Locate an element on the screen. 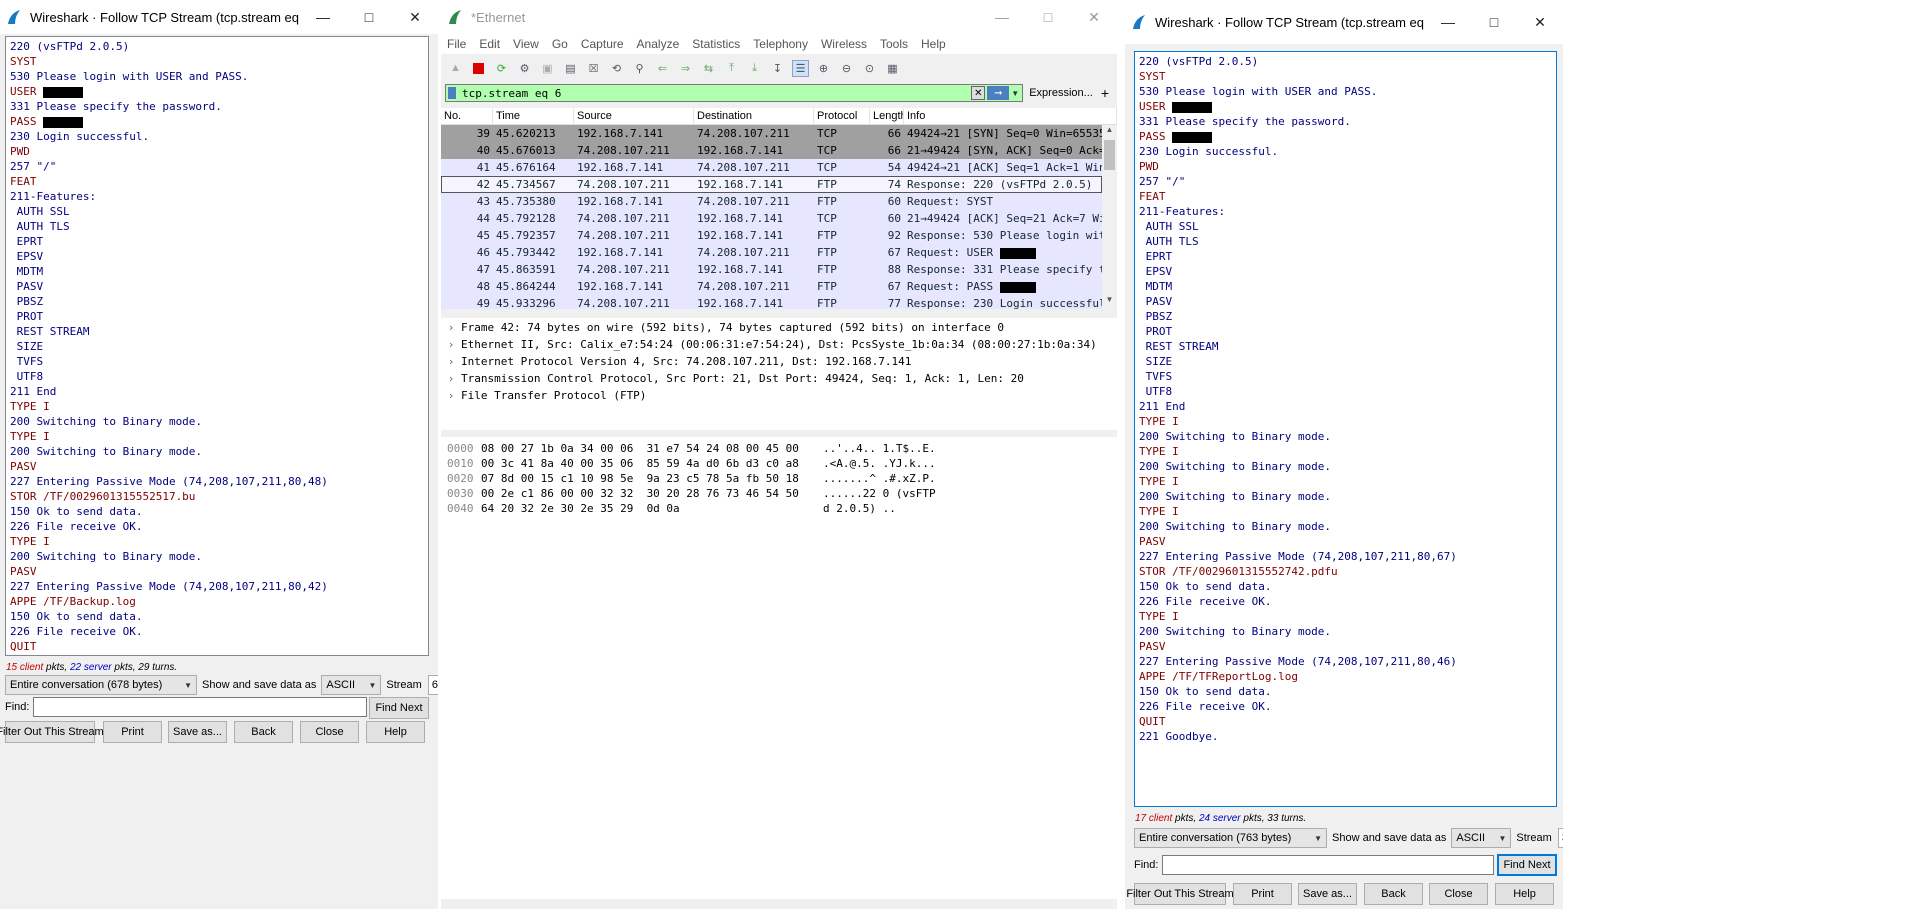  zoom-in-icon: ⊕ is located at coordinates (823, 68).